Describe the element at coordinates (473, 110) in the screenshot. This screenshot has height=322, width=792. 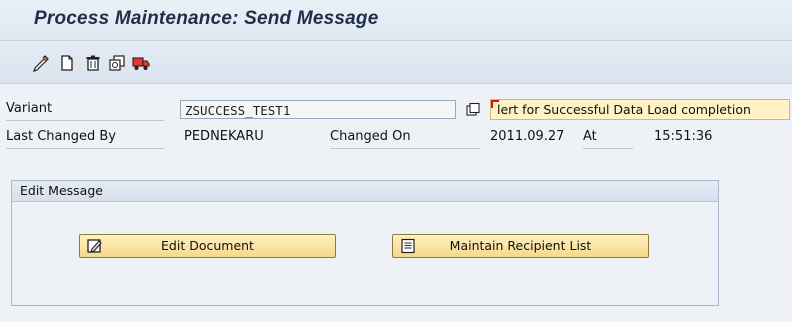
I see `variant-f4-help-icon` at that location.